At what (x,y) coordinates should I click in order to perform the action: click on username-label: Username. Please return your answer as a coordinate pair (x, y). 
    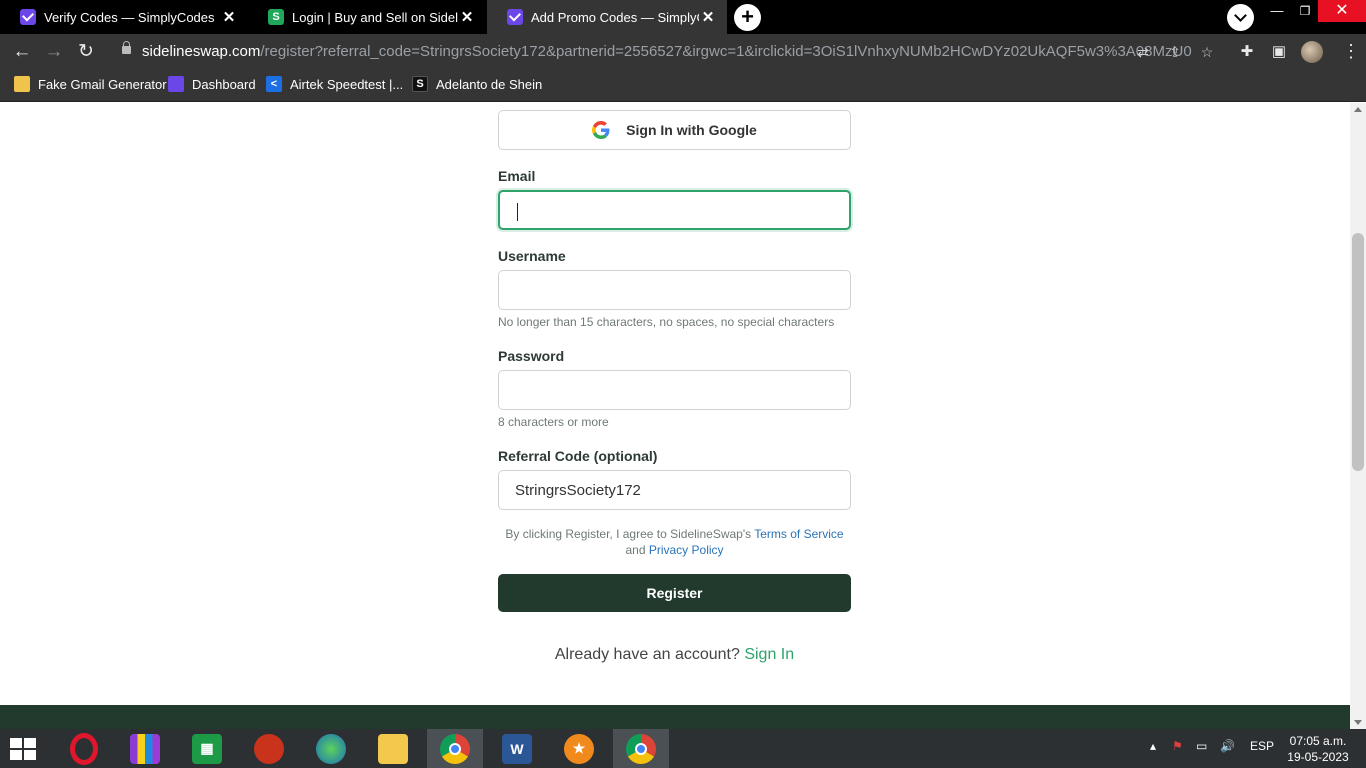
    Looking at the image, I should click on (532, 256).